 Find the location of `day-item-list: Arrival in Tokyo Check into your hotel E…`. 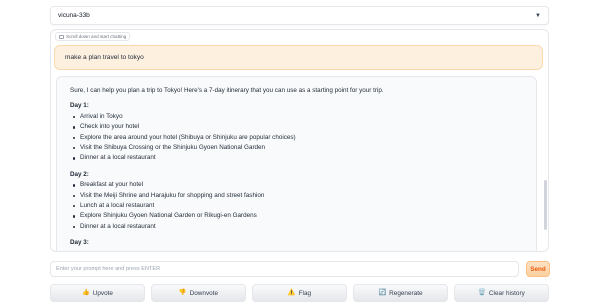

day-item-list: Arrival in Tokyo Check into your hotel E… is located at coordinates (296, 138).